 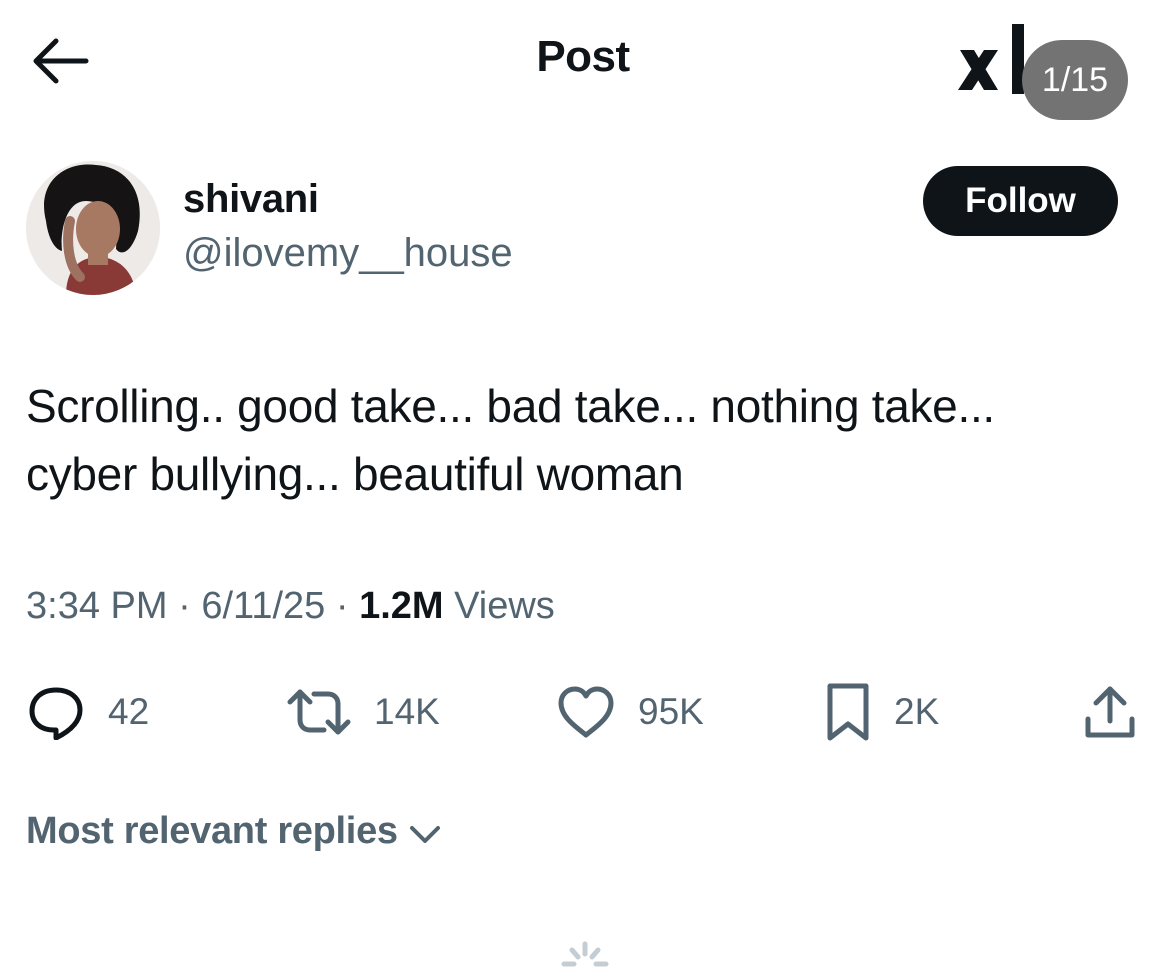 What do you see at coordinates (401, 606) in the screenshot?
I see `views-count: 1.2M` at bounding box center [401, 606].